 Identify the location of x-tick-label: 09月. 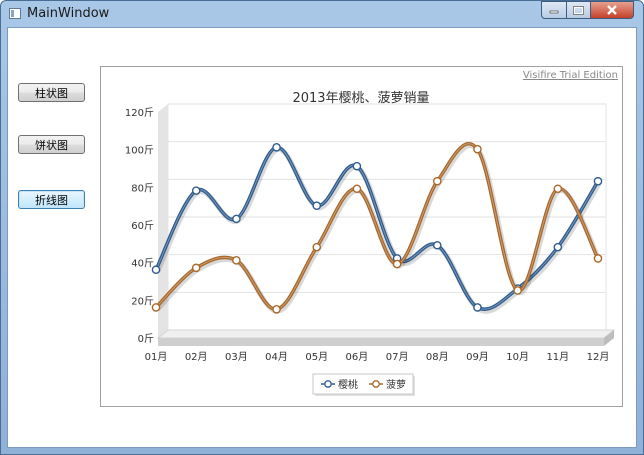
(477, 357).